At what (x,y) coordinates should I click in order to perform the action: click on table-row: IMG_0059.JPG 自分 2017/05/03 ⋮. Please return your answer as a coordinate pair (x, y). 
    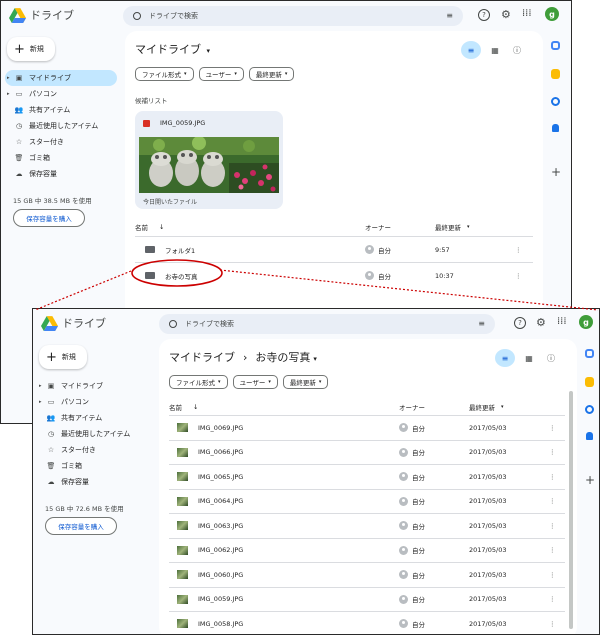
    Looking at the image, I should click on (367, 599).